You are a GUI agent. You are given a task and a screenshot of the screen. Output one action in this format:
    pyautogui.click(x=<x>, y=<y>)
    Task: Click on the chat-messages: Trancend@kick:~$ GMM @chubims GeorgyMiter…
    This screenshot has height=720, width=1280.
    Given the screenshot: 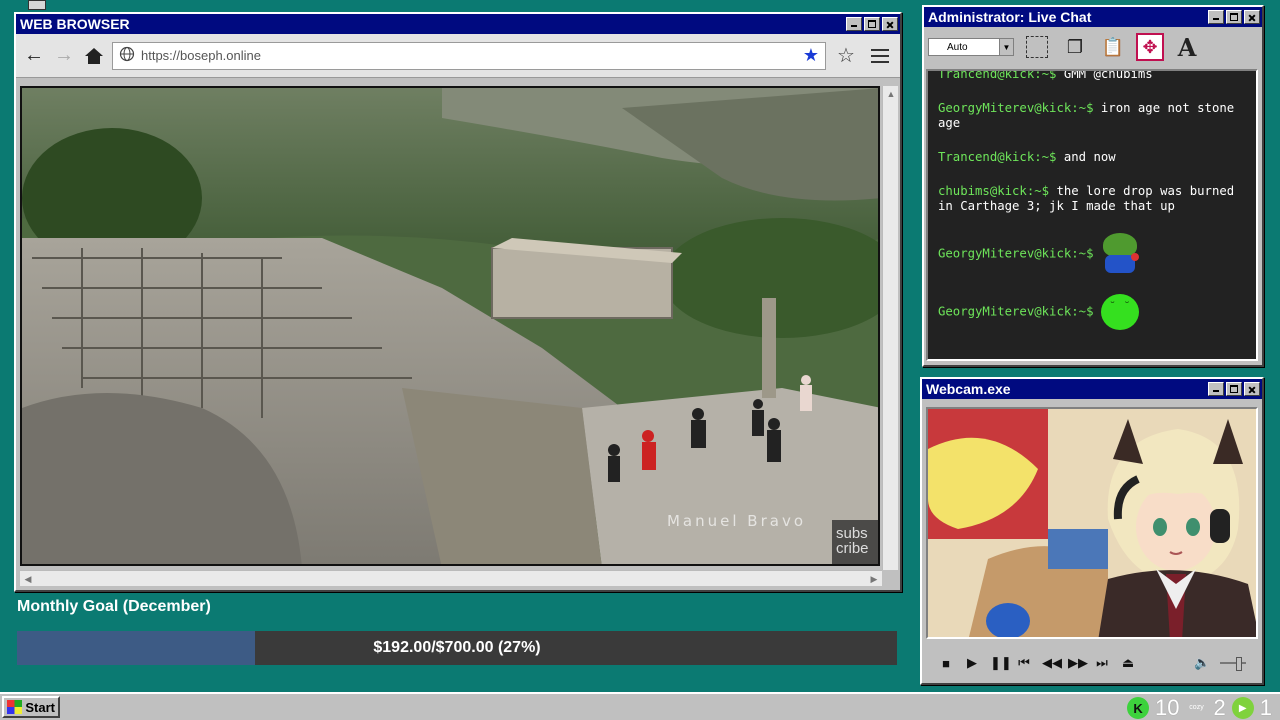 What is the action you would take?
    pyautogui.click(x=1092, y=215)
    